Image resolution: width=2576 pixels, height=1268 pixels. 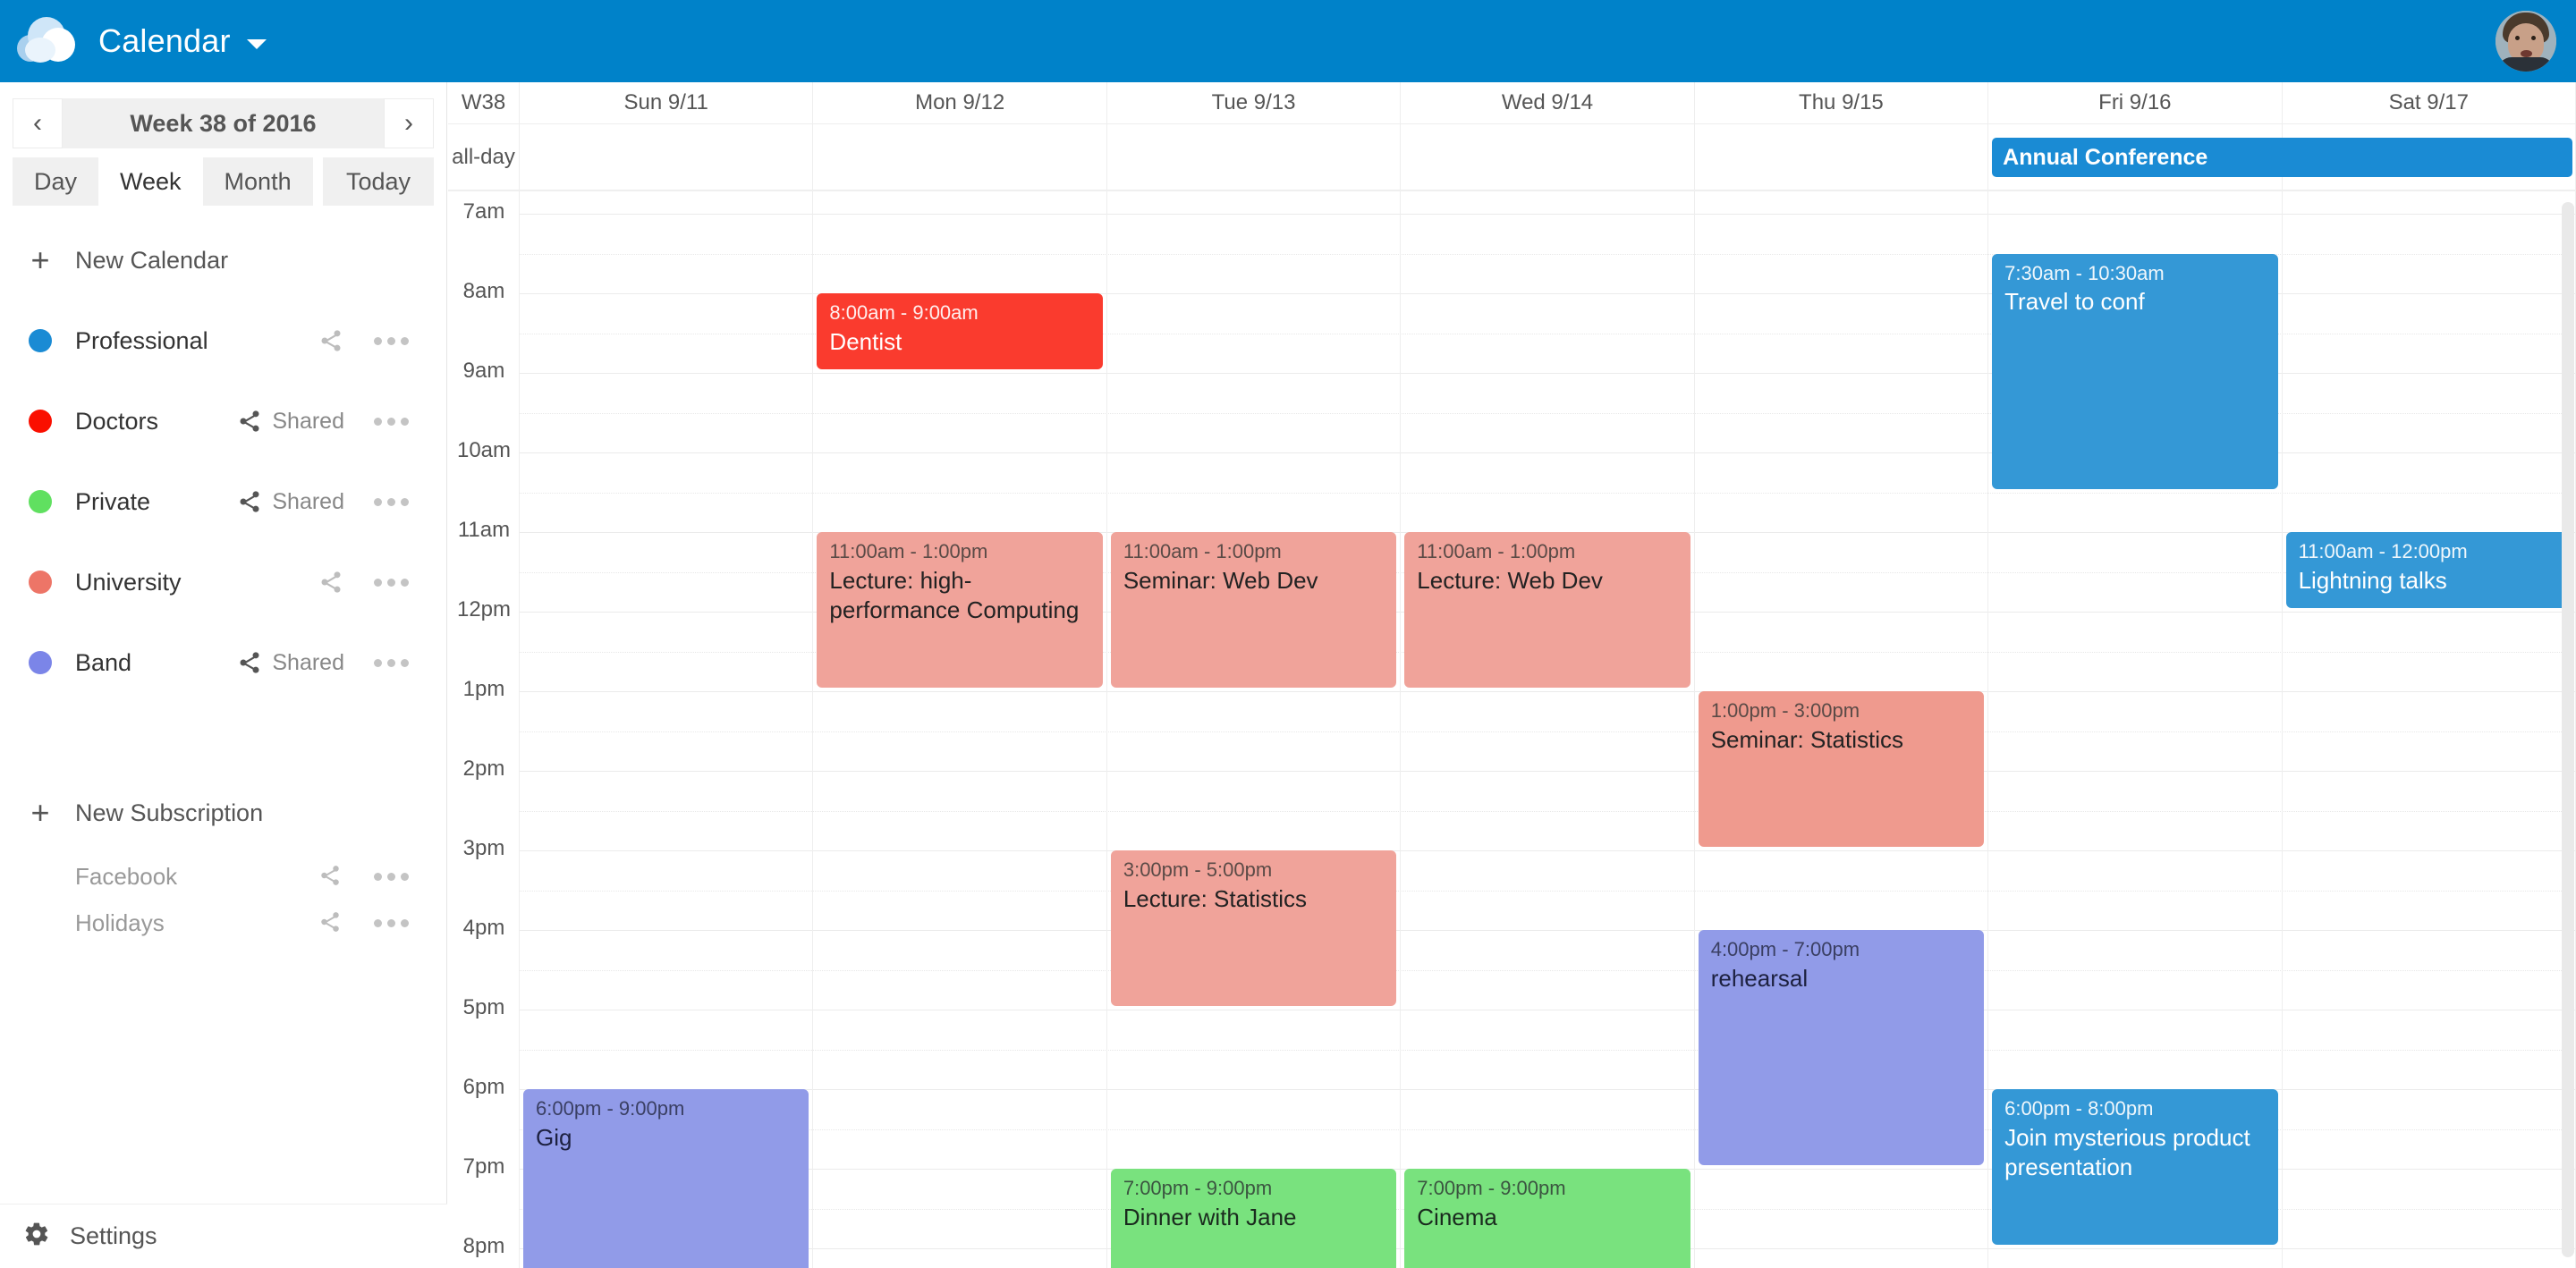 What do you see at coordinates (1253, 1218) in the screenshot?
I see `calendar-event: 7:00pm - 9:00pm Dinner with Jane` at bounding box center [1253, 1218].